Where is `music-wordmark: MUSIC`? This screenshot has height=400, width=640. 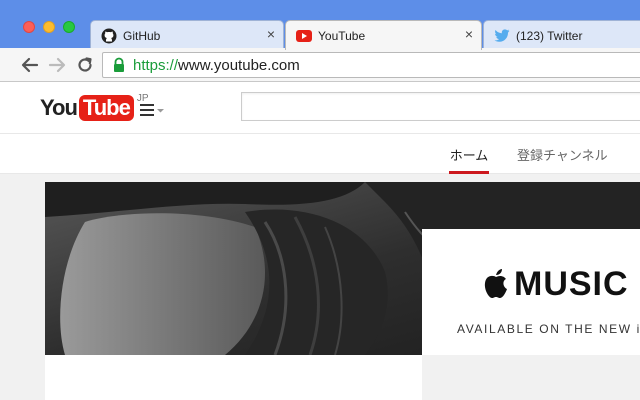
music-wordmark: MUSIC is located at coordinates (571, 284).